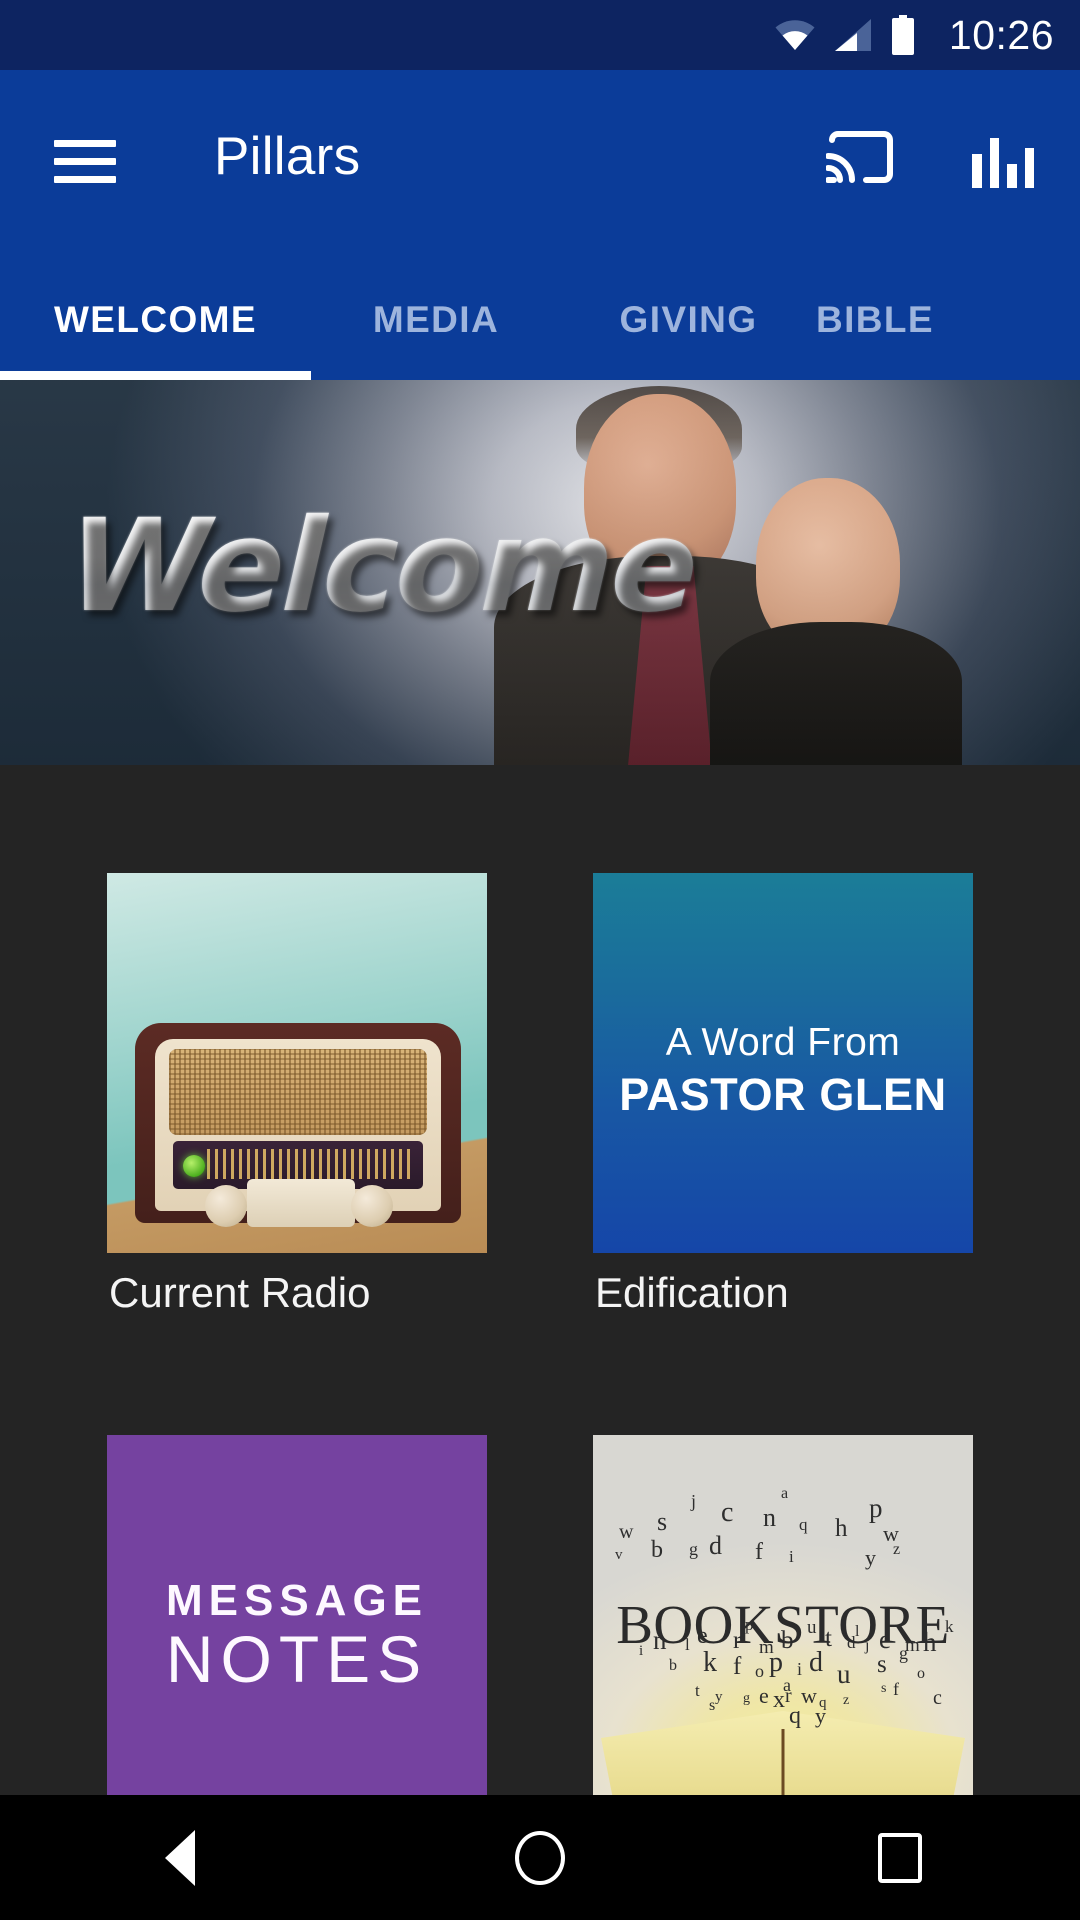  Describe the element at coordinates (155, 375) in the screenshot. I see `active-tab-indicator` at that location.